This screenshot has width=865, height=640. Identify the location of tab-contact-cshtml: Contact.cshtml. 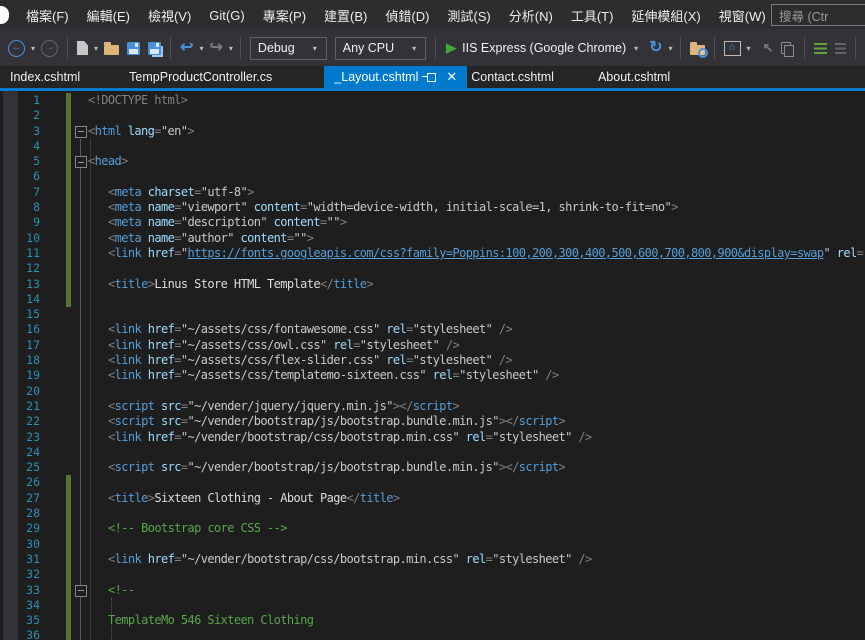
(512, 77).